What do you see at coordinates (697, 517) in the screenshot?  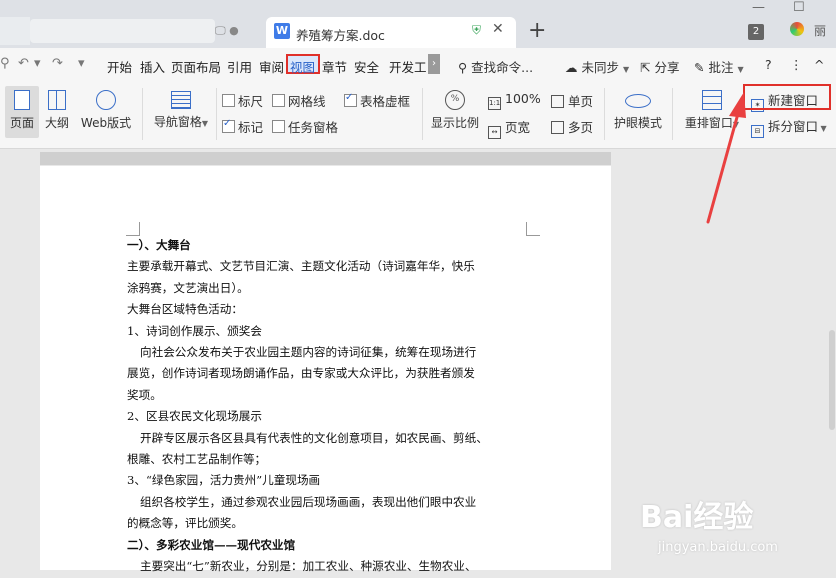 I see `watermark-logo: Bai经验` at bounding box center [697, 517].